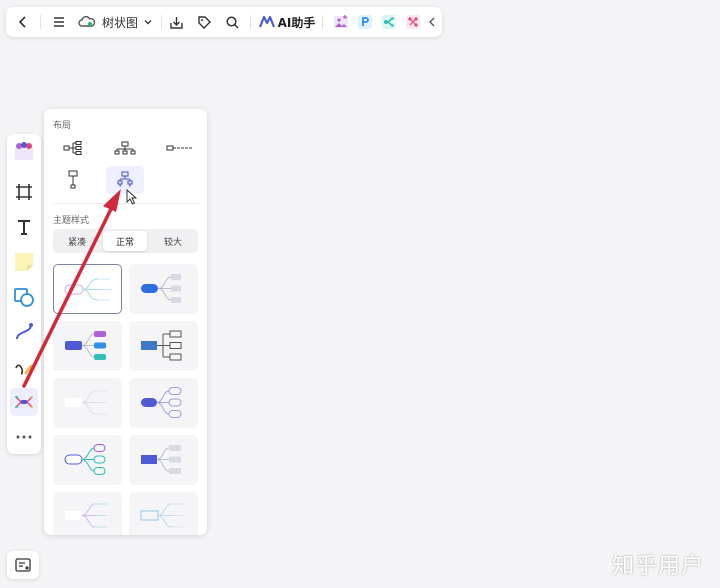 The height and width of the screenshot is (588, 720). I want to click on watermark: 知乎用户, so click(658, 566).